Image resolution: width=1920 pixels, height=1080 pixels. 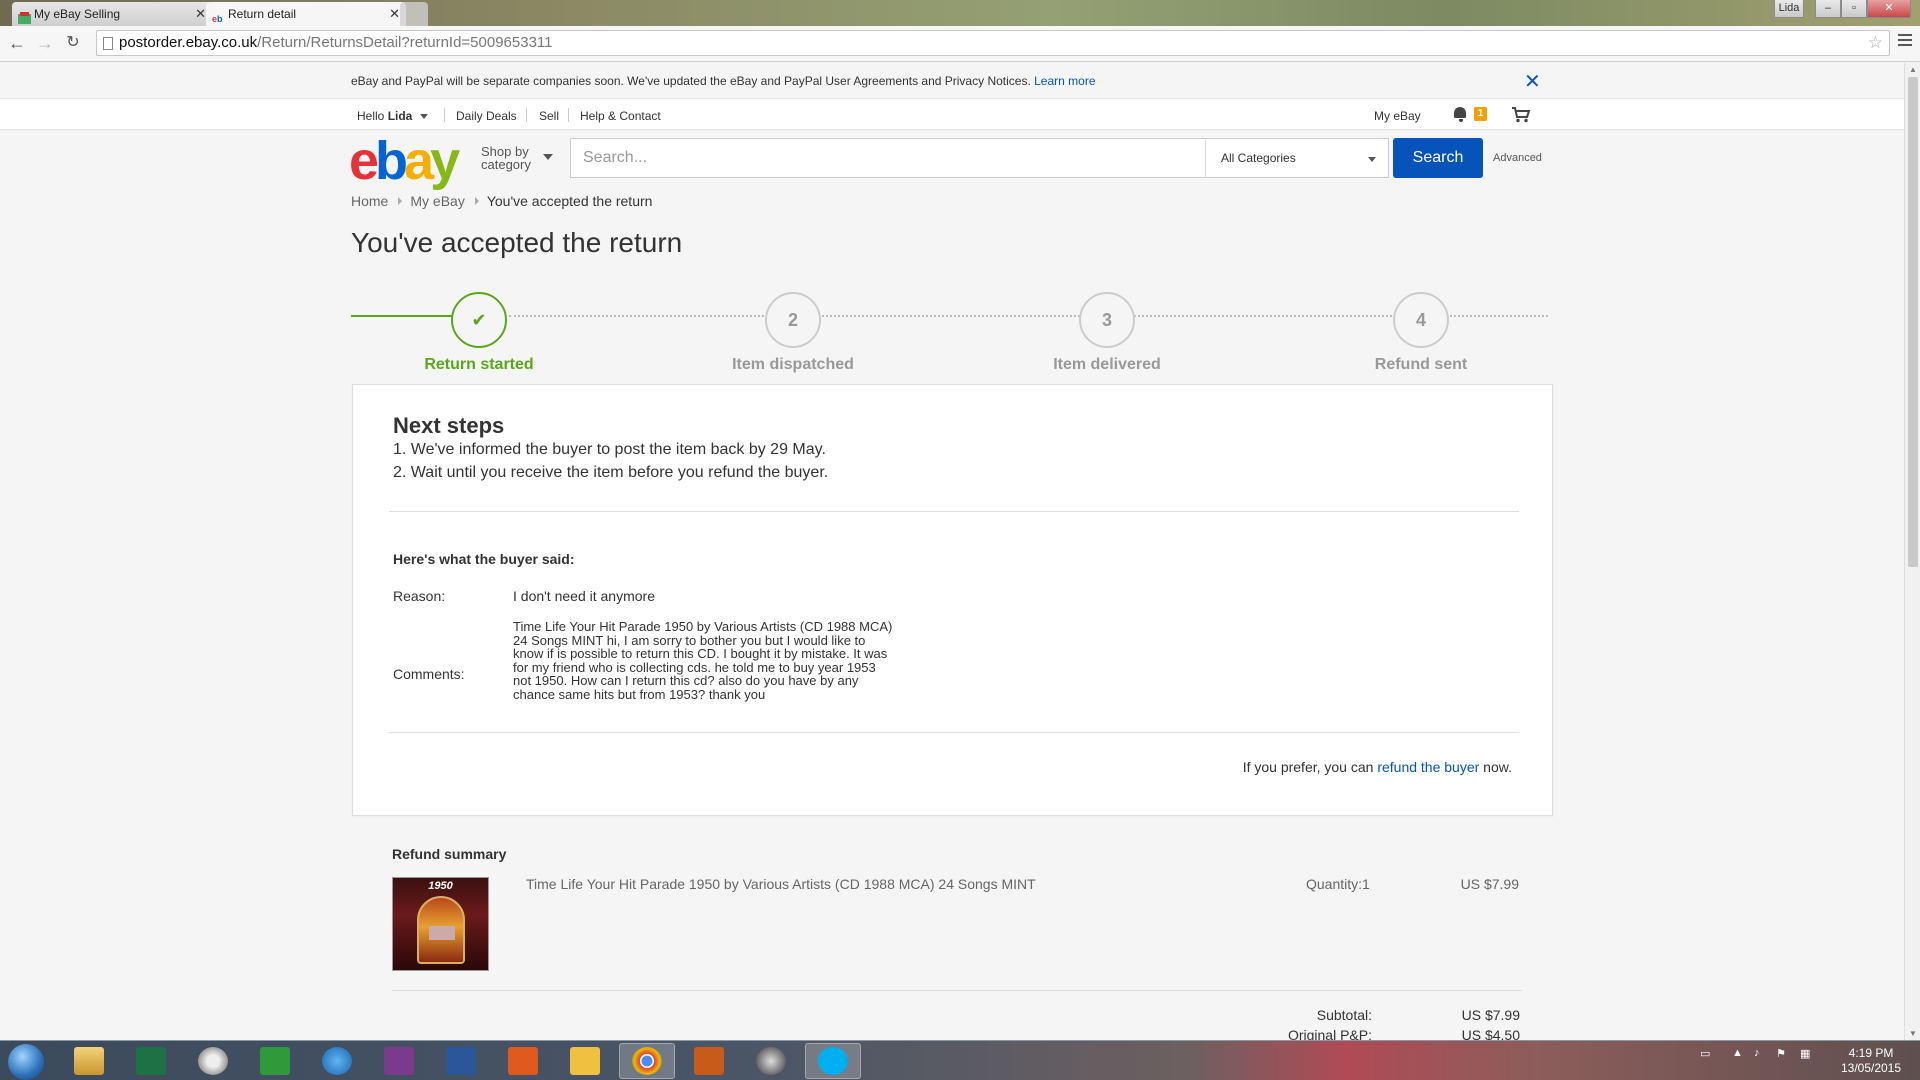 I want to click on category-select: All Categories, so click(x=1297, y=158).